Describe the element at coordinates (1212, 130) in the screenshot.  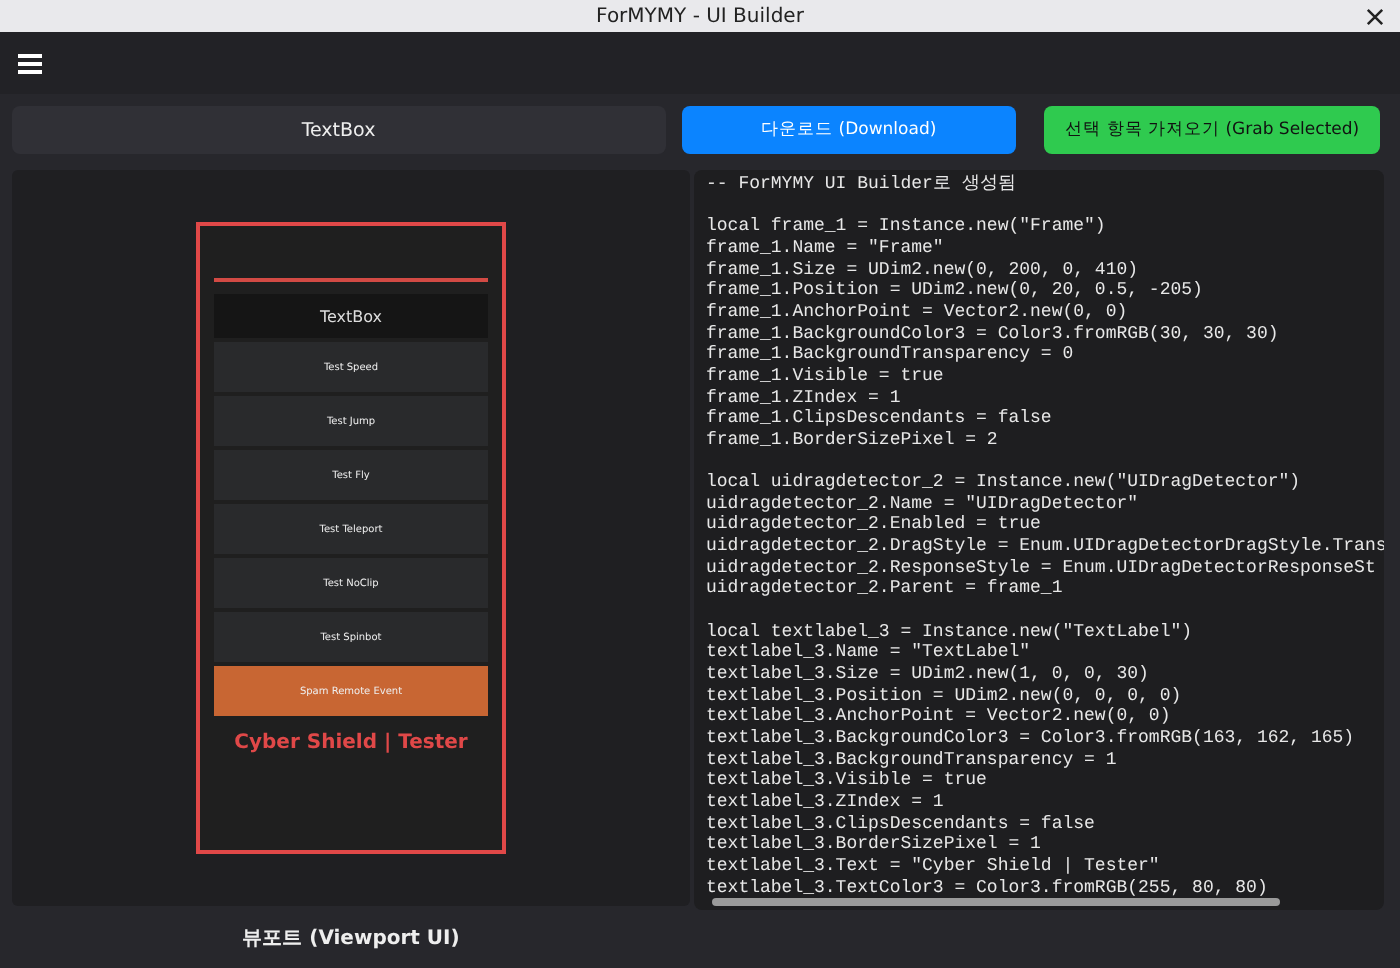
I see `grab-selected-button: 선택 항목 가져오기 (Grab Selected)` at that location.